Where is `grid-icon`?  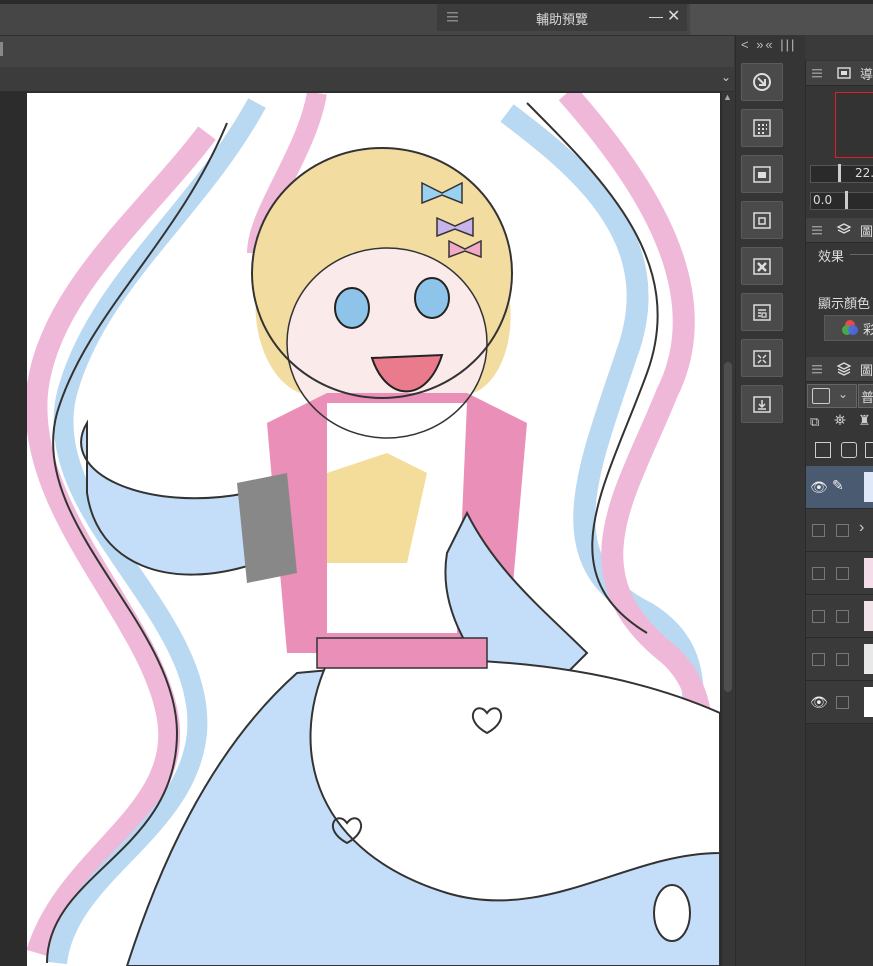 grid-icon is located at coordinates (762, 128).